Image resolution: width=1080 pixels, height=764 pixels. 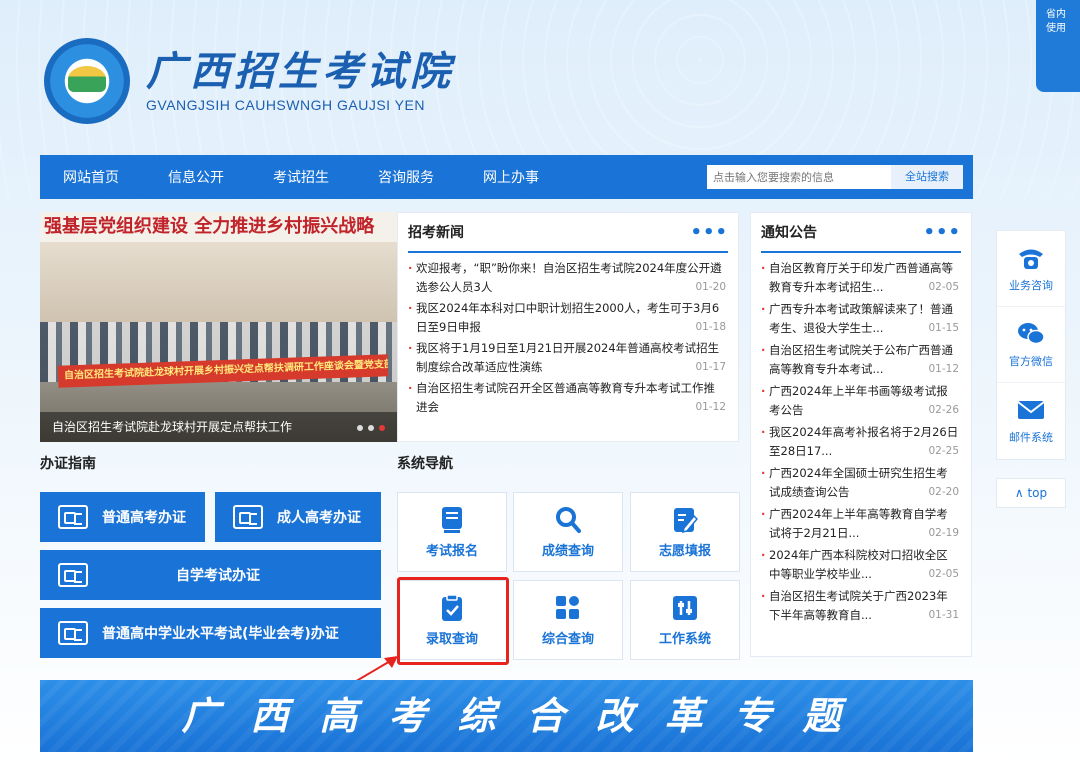 What do you see at coordinates (710, 287) in the screenshot?
I see `news-item-date: 01-20` at bounding box center [710, 287].